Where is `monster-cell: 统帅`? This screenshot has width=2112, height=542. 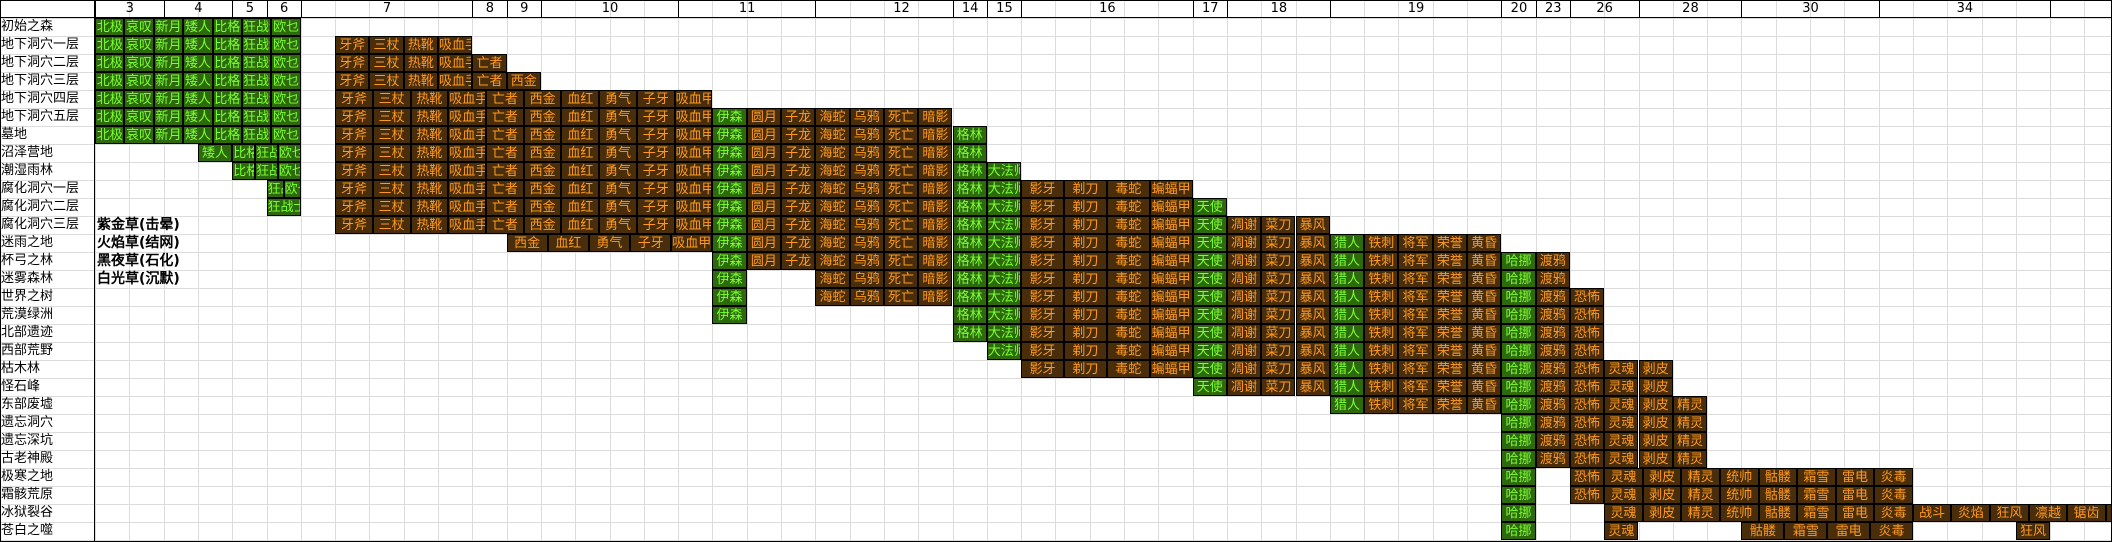
monster-cell: 统帅 is located at coordinates (1739, 495).